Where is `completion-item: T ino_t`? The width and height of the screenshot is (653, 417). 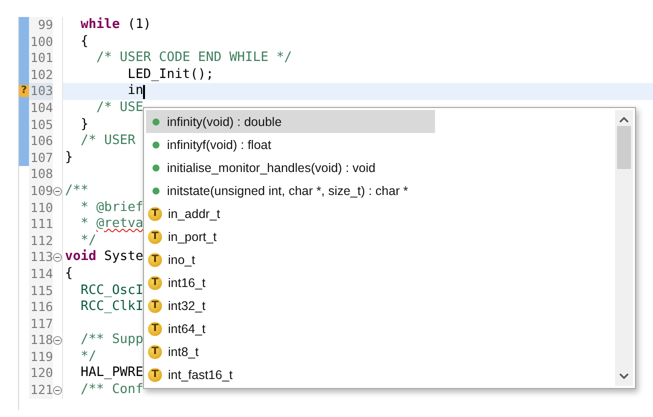 completion-item: T ino_t is located at coordinates (380, 259).